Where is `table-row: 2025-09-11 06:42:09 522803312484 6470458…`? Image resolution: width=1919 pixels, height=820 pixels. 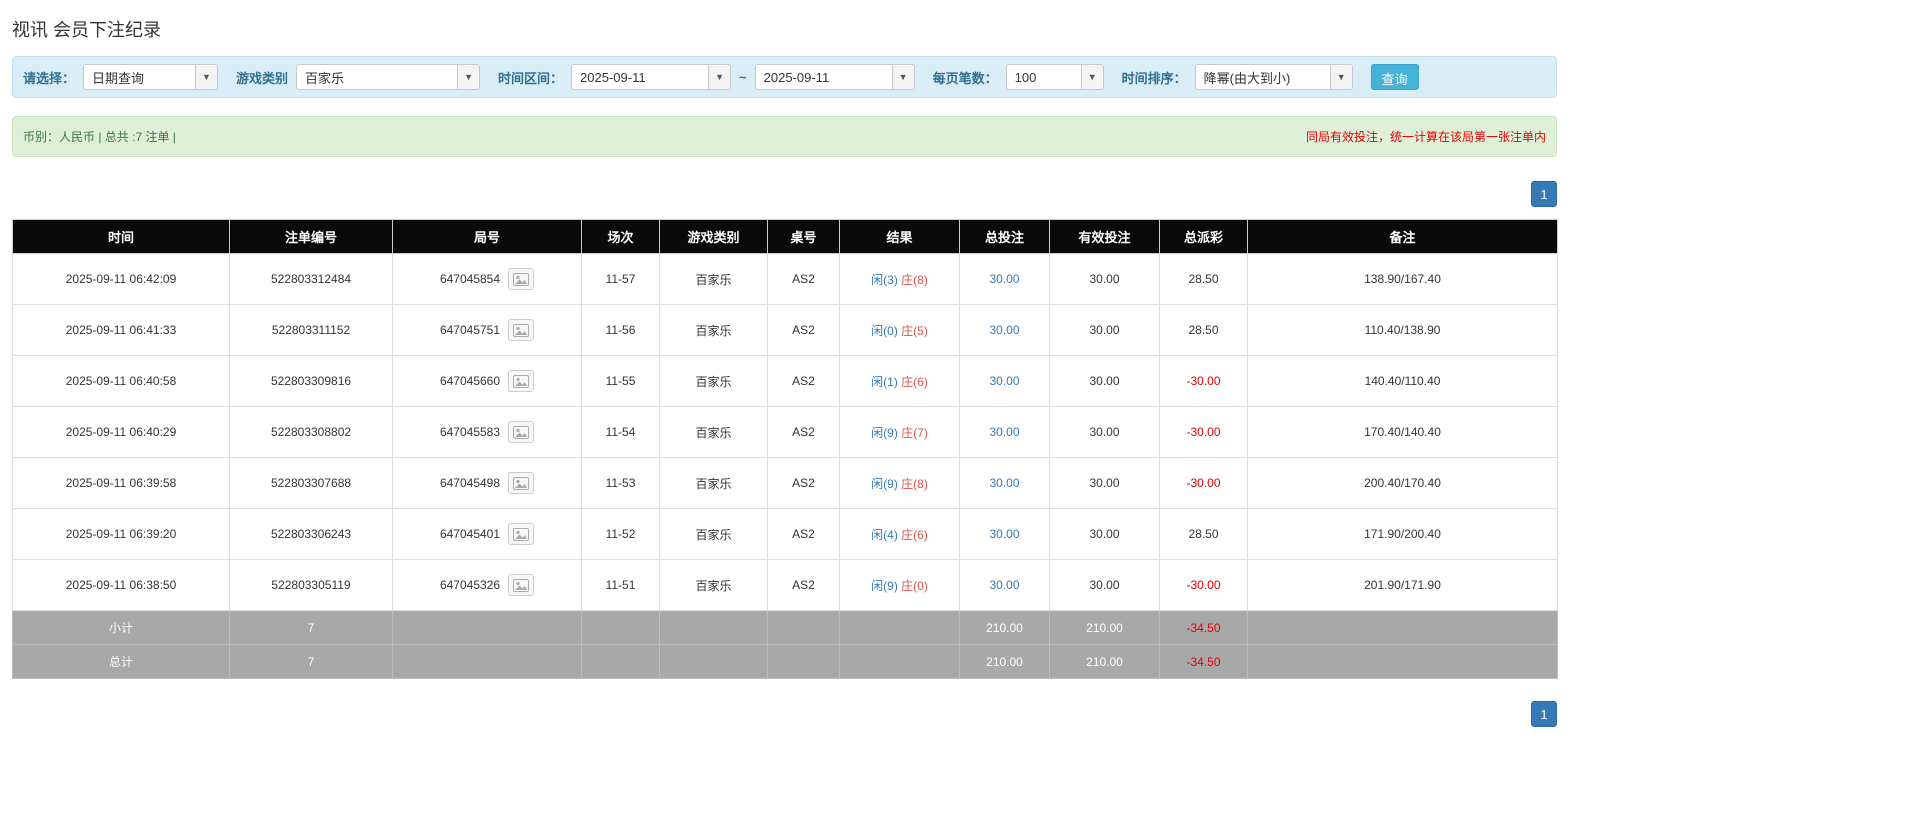
table-row: 2025-09-11 06:42:09 522803312484 6470458… is located at coordinates (785, 279).